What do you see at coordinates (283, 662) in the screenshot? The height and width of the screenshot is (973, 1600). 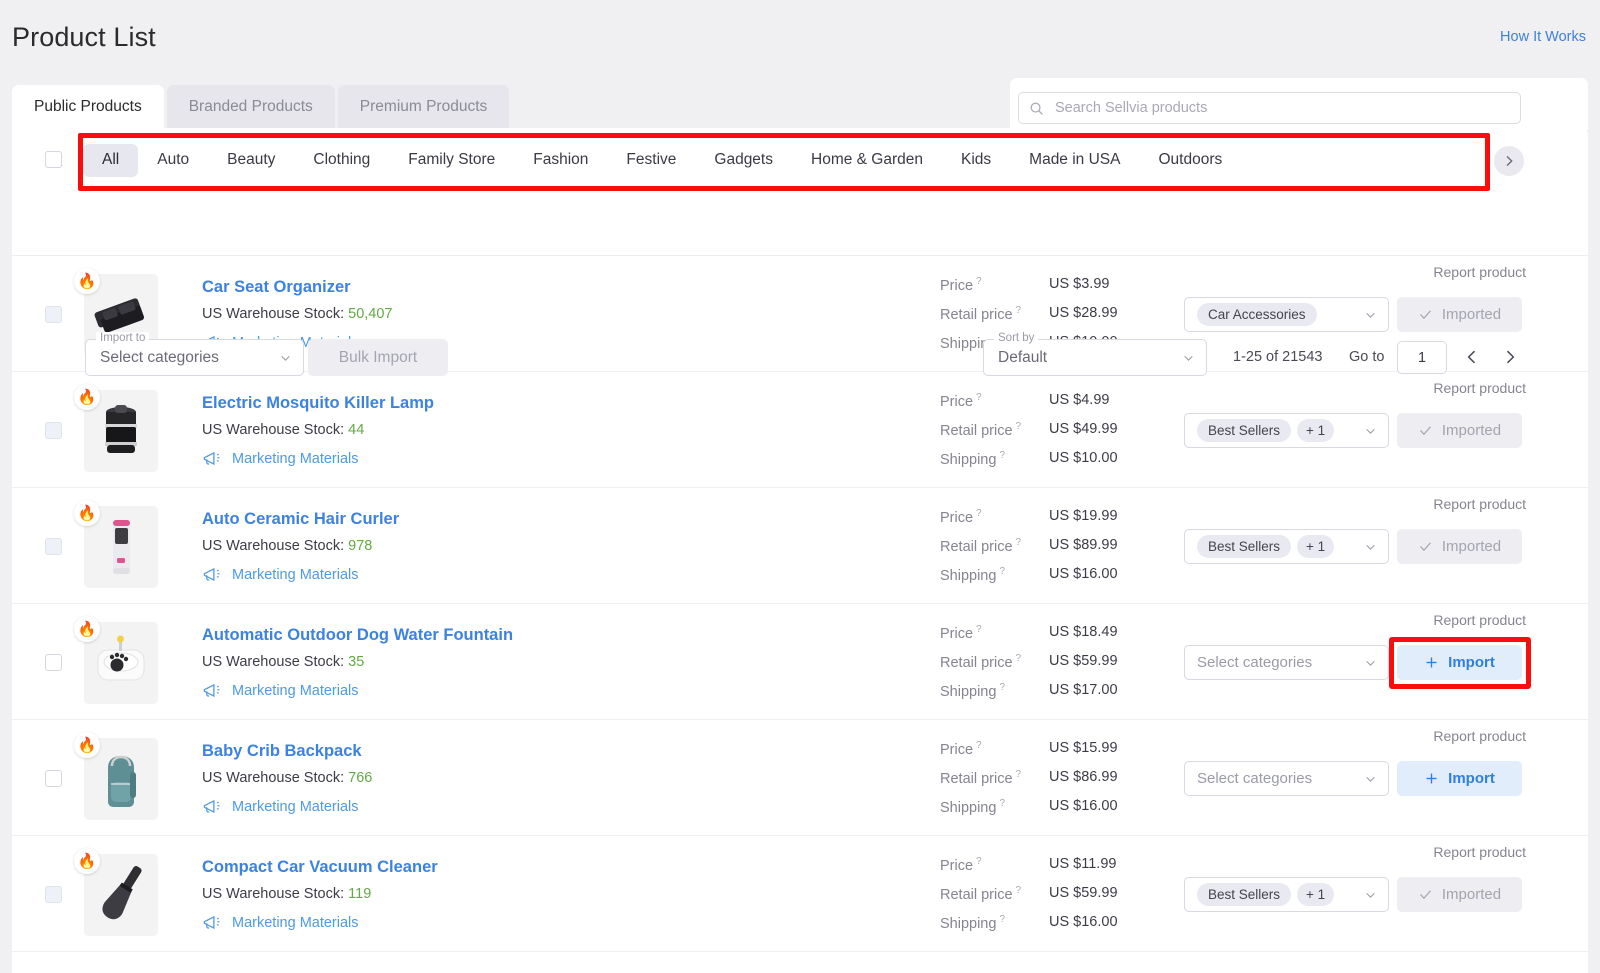 I see `product-stock: US Warehouse Stock: 35` at bounding box center [283, 662].